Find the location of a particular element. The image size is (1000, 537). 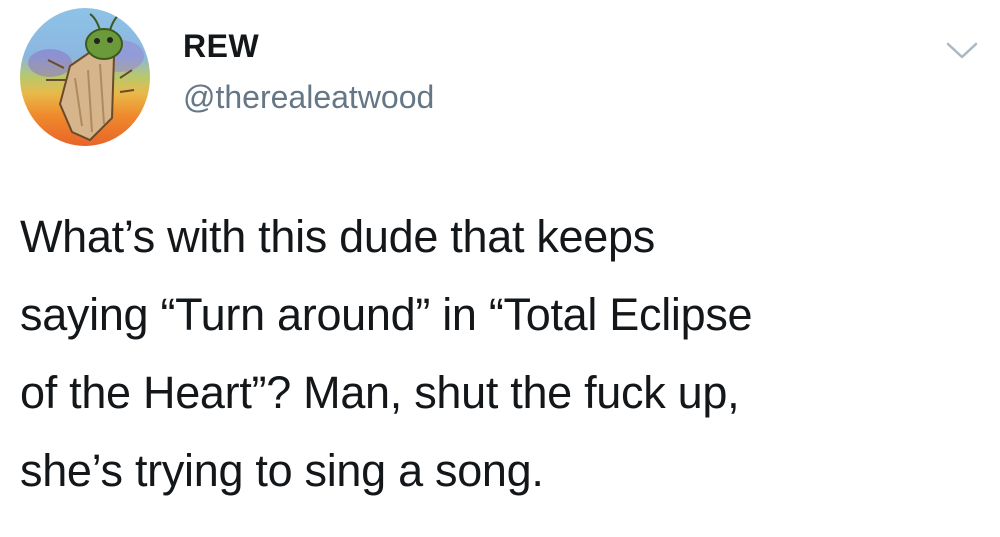

avatar is located at coordinates (85, 77).